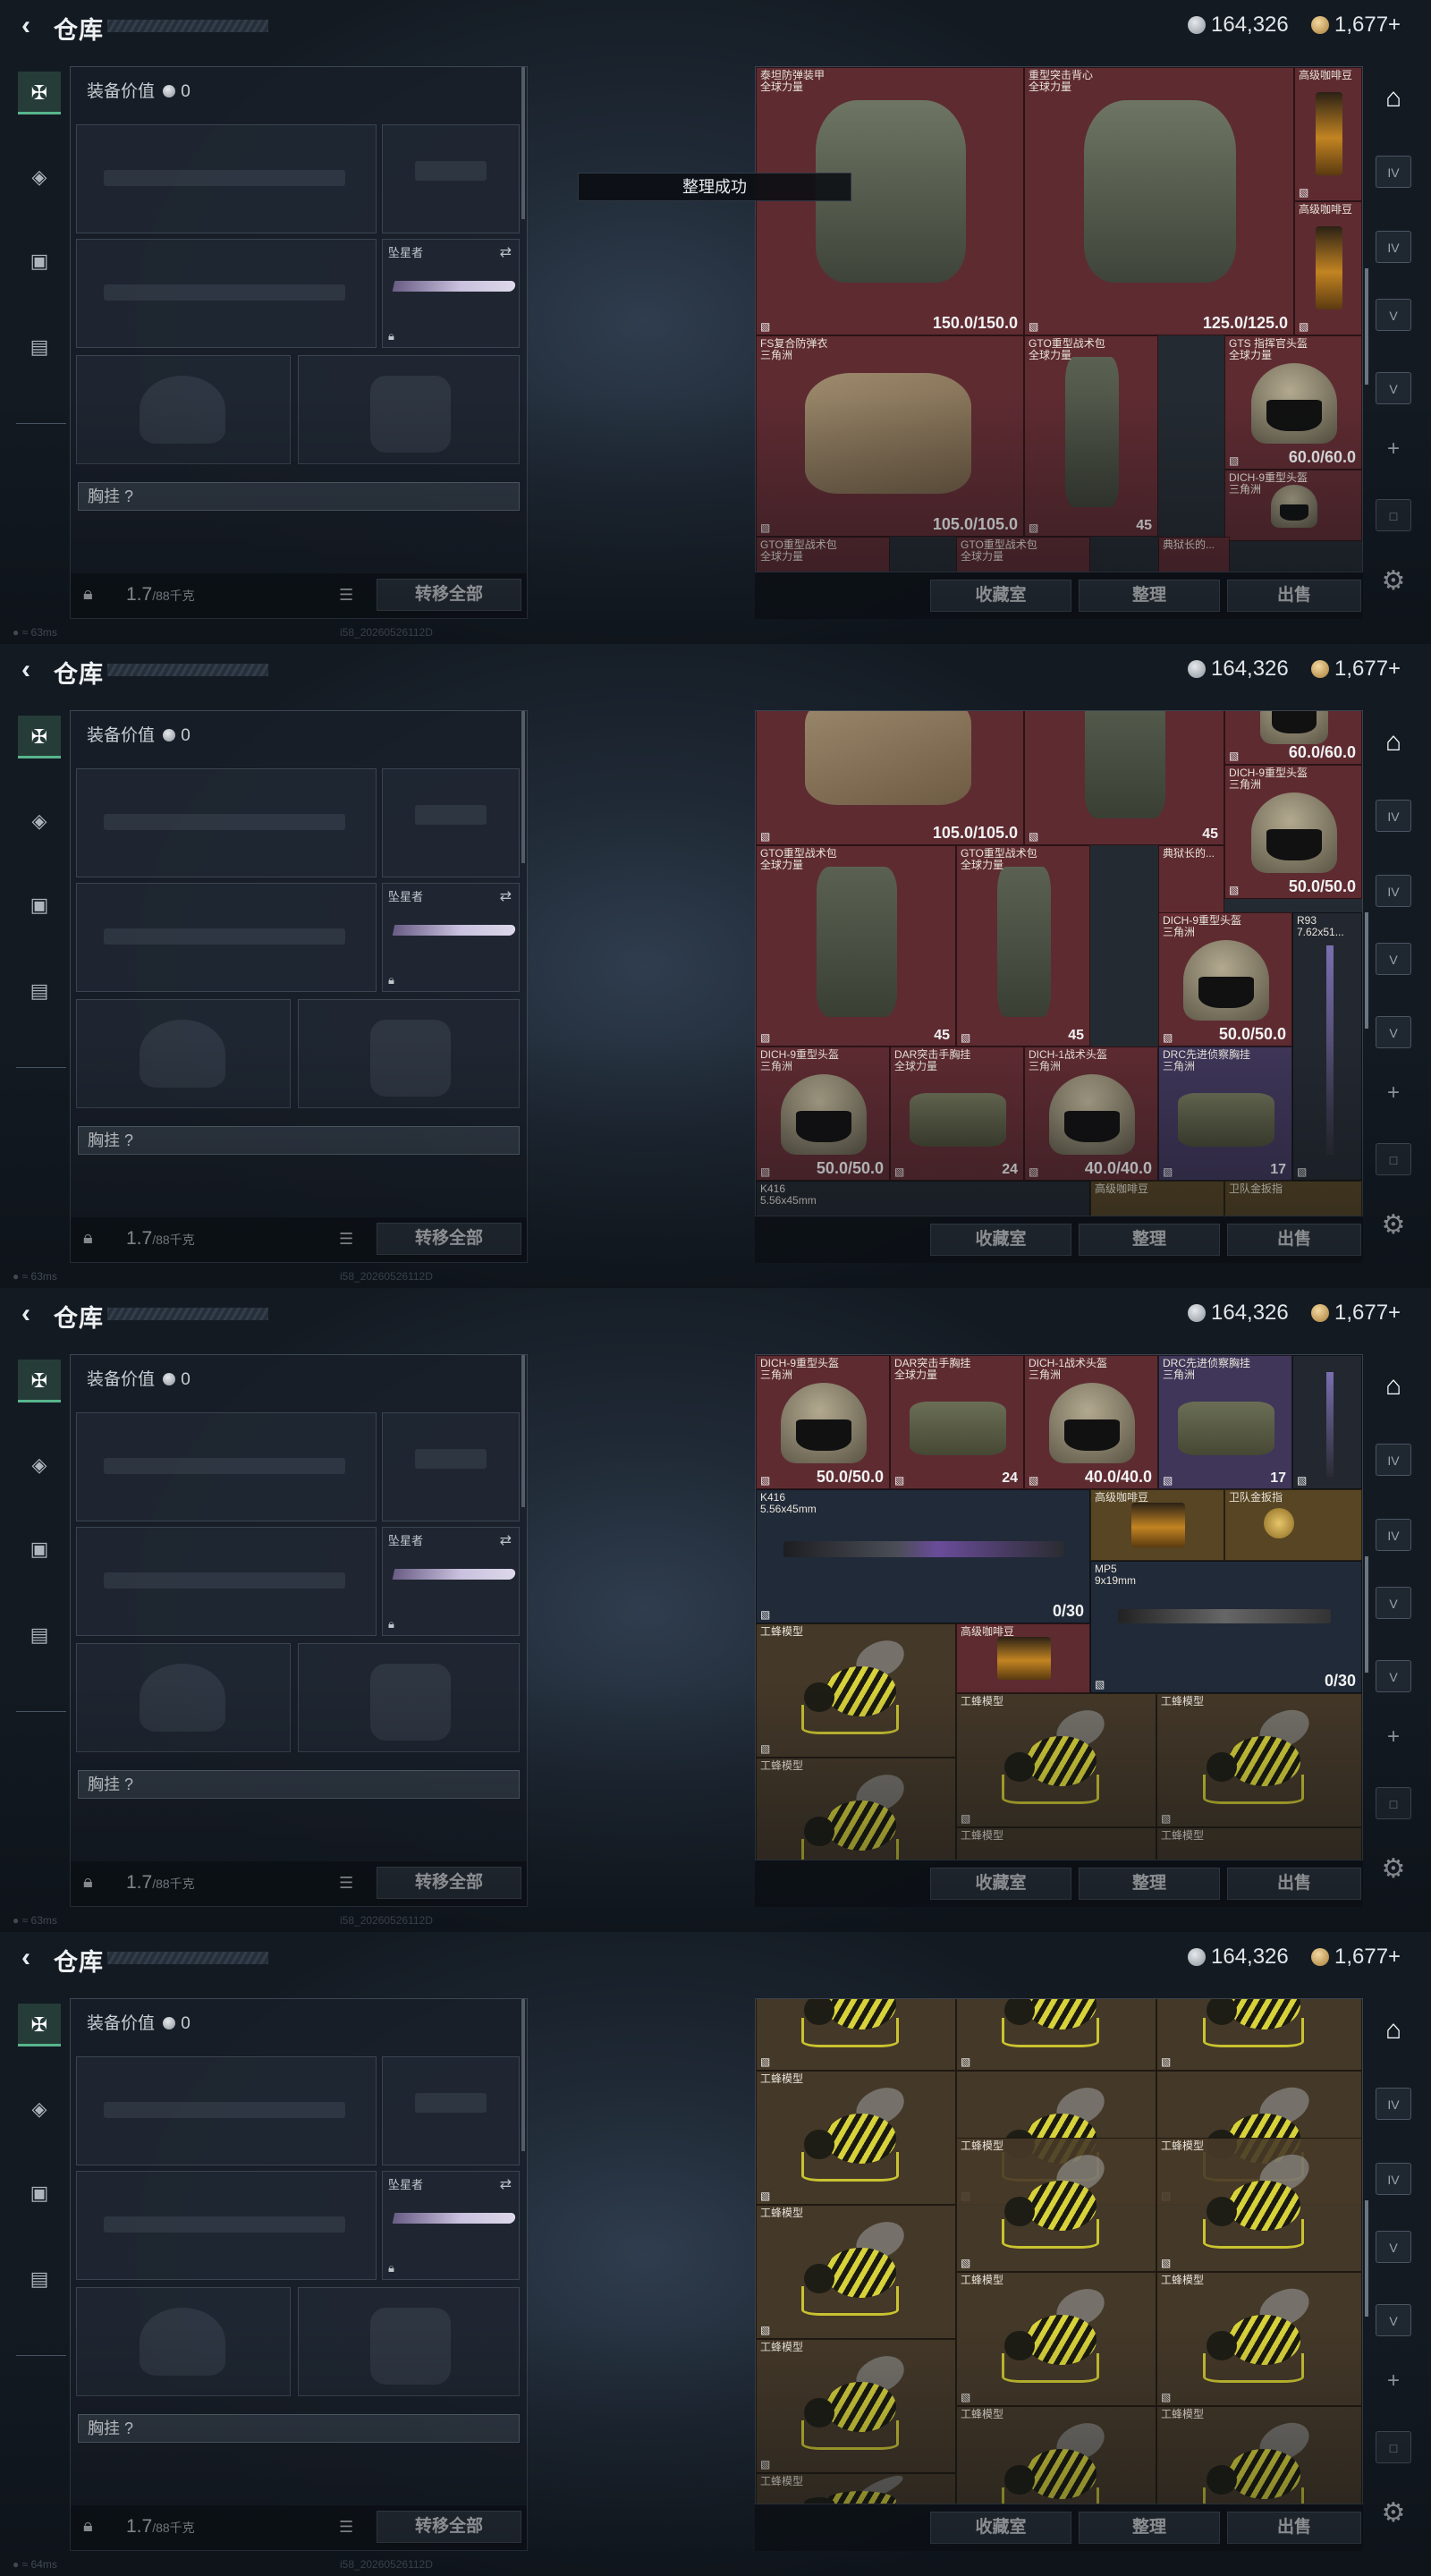  What do you see at coordinates (890, 436) in the screenshot?
I see `storage-item-cell: FS复合防弹衣 三角洲 105.0/105.0 ▧` at bounding box center [890, 436].